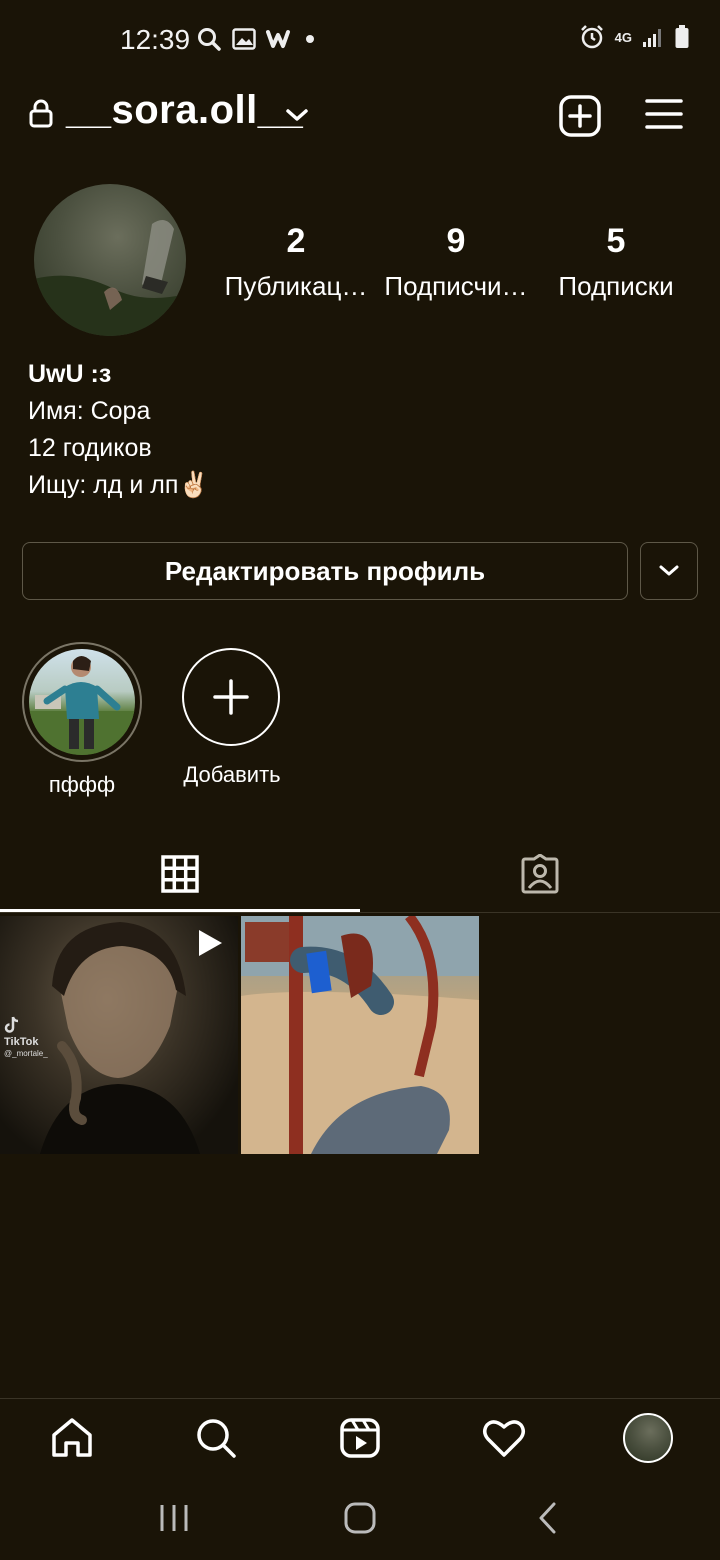 Image resolution: width=720 pixels, height=1560 pixels. I want to click on w-app-notification-icon, so click(278, 39).